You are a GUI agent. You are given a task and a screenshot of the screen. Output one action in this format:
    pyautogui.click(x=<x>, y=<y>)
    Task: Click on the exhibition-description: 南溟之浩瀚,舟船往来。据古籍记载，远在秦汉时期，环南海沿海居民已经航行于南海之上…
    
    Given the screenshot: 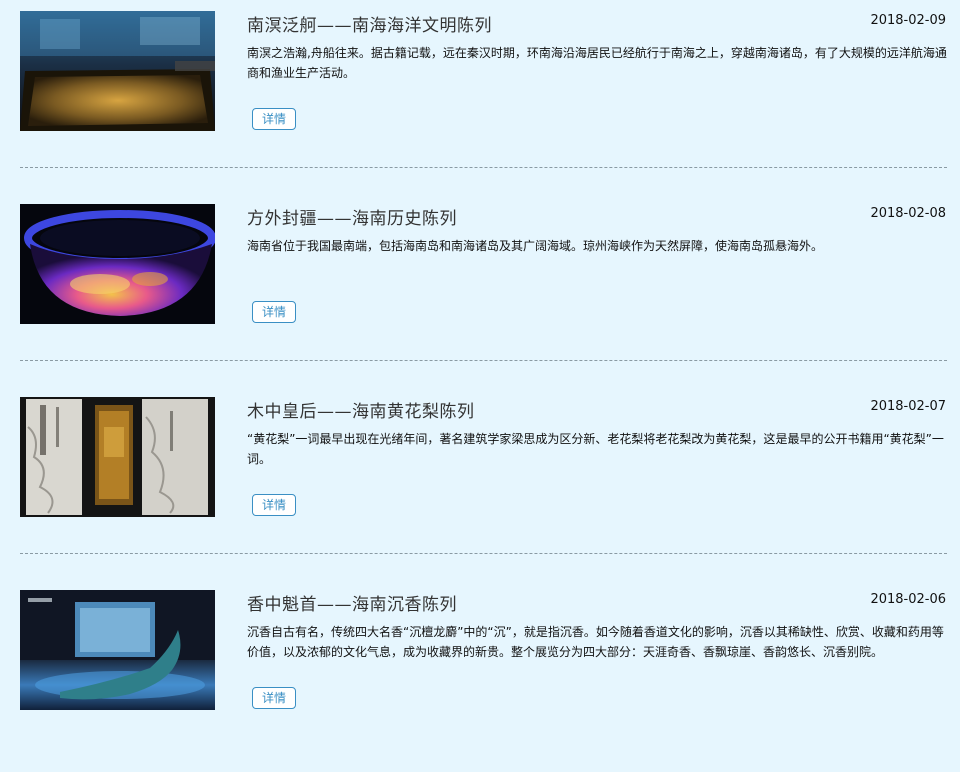 What is the action you would take?
    pyautogui.click(x=597, y=63)
    